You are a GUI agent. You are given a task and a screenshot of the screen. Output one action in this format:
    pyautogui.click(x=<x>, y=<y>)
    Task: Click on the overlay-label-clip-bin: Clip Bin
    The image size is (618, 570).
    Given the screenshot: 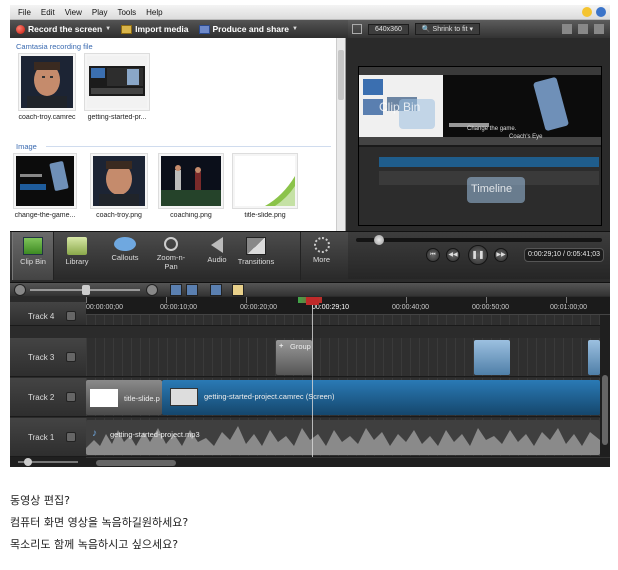 What is the action you would take?
    pyautogui.click(x=400, y=107)
    